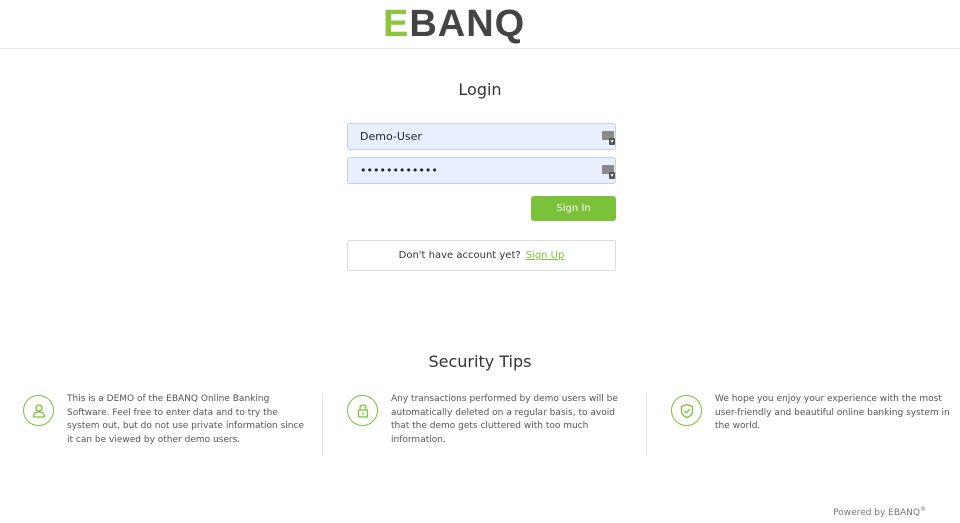  What do you see at coordinates (391, 136) in the screenshot?
I see `username-value: Demo-User` at bounding box center [391, 136].